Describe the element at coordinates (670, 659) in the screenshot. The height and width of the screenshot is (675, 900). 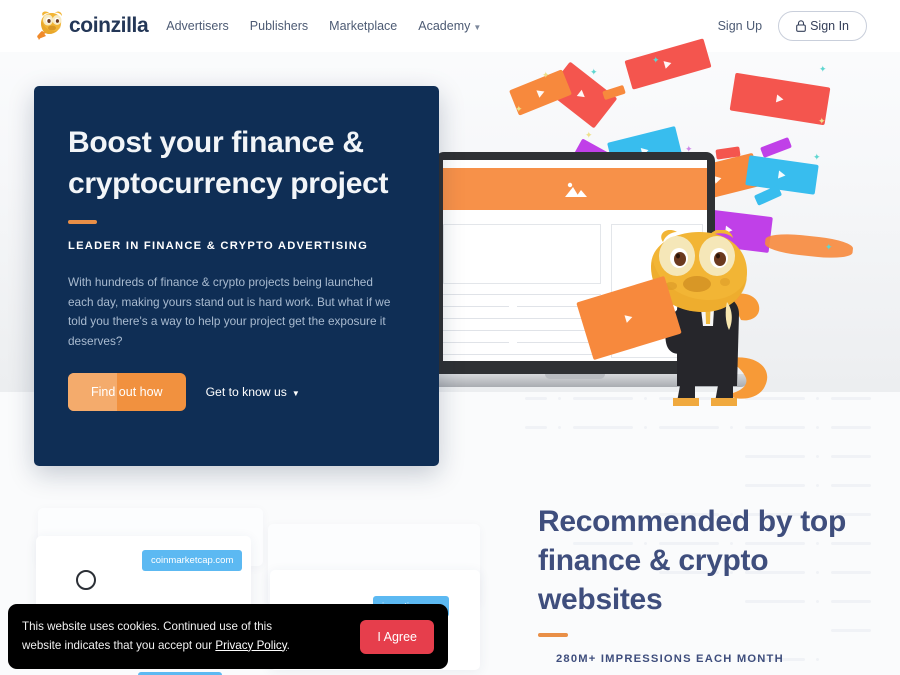
I see `recommended-subtitle: 280M+ IMPRESSIONS EACH MONTH` at that location.